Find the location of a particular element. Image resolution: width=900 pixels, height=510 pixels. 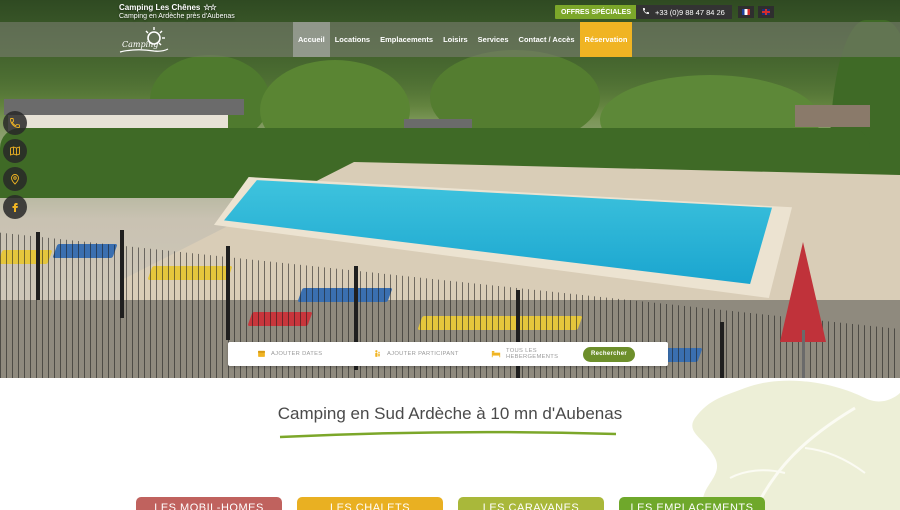

chalet-roof is located at coordinates (832, 116).